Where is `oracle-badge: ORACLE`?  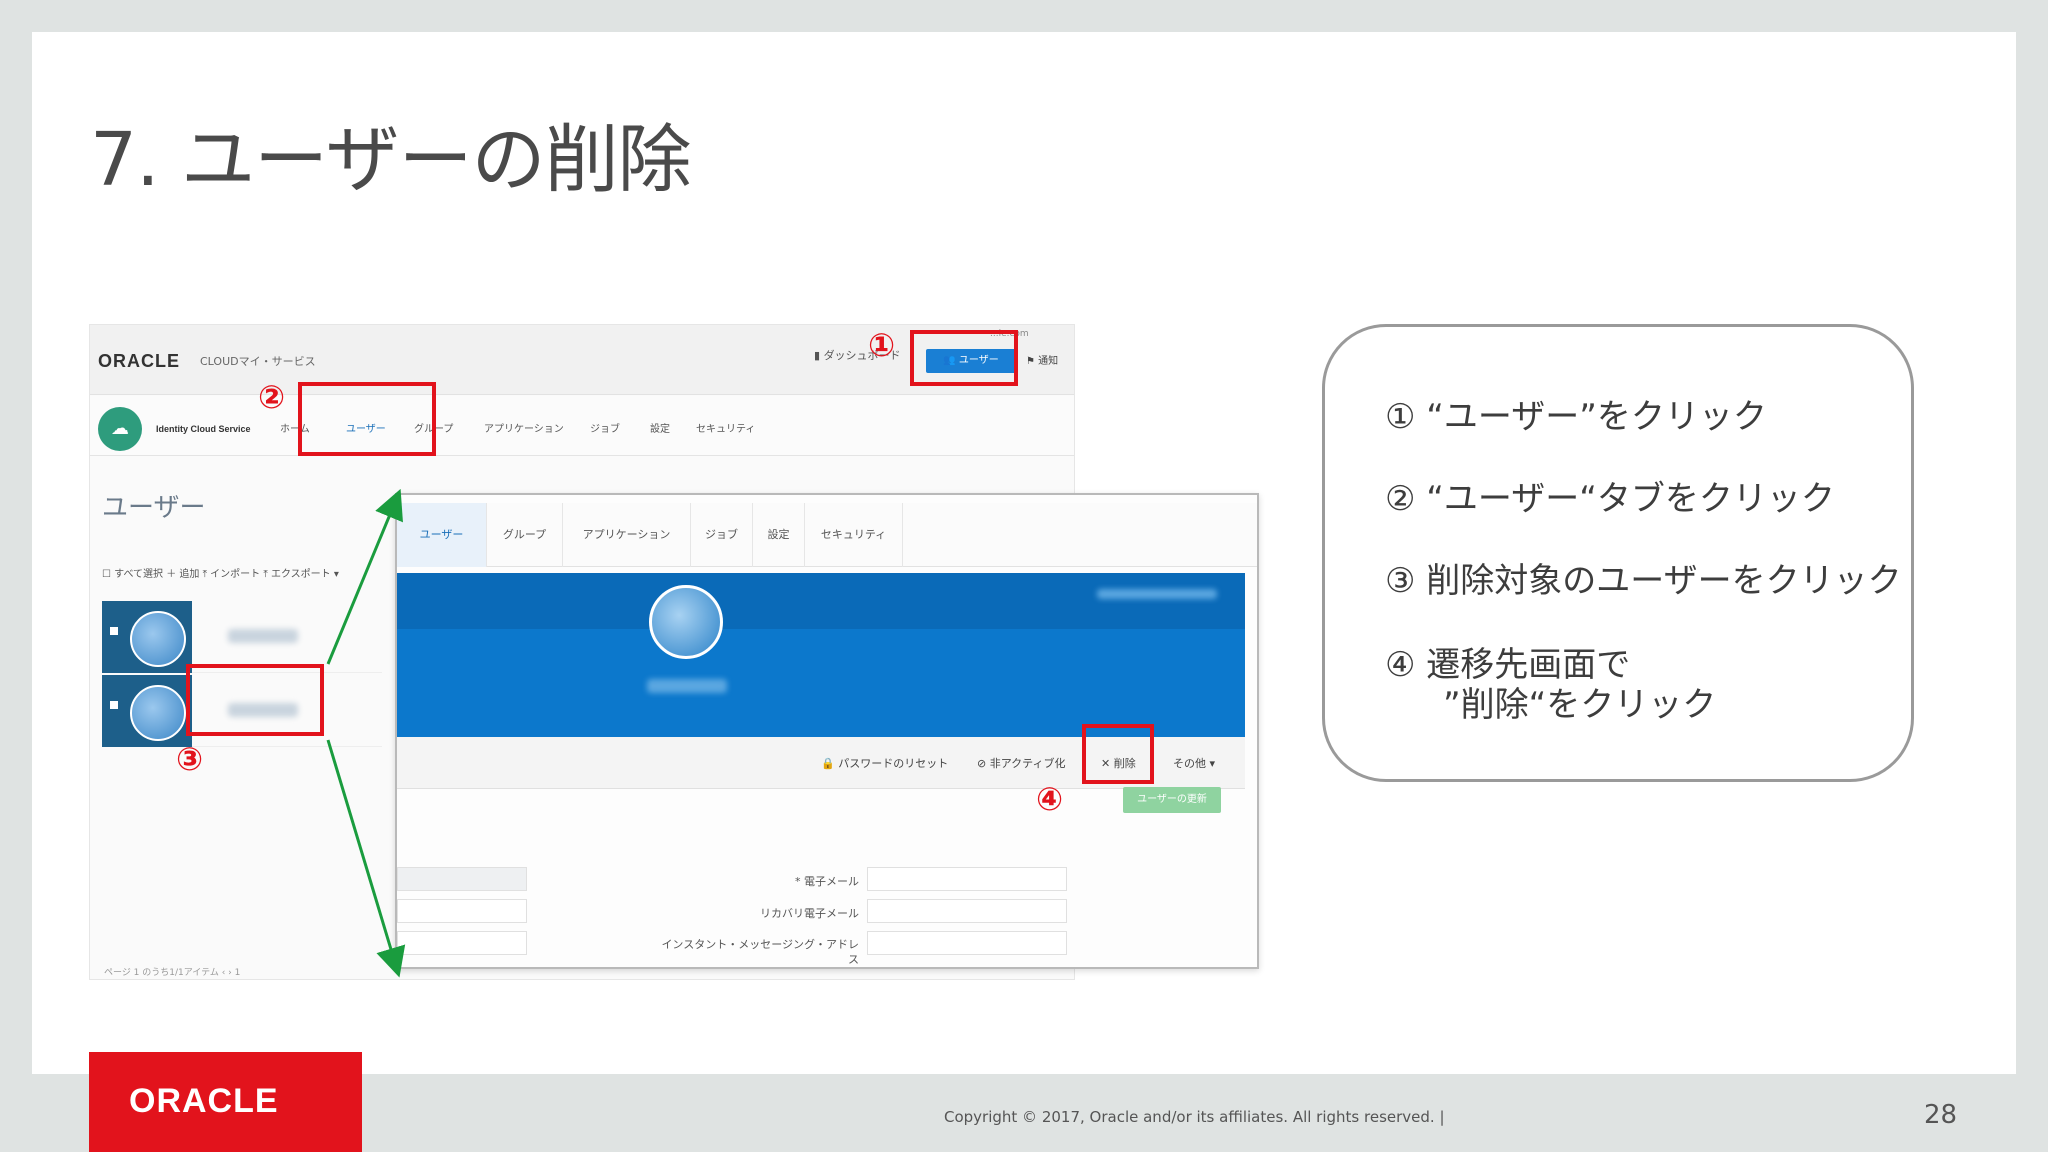
oracle-badge: ORACLE is located at coordinates (225, 1102).